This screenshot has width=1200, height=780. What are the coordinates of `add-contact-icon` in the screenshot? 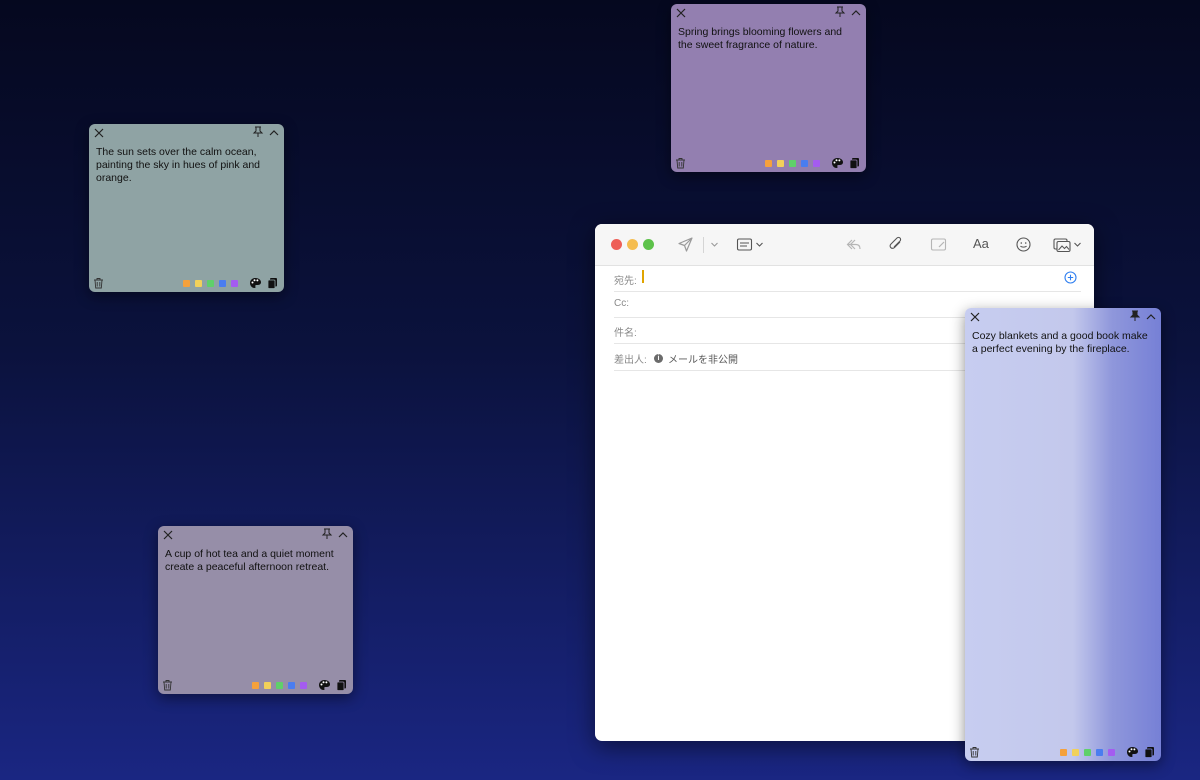 It's located at (1070, 277).